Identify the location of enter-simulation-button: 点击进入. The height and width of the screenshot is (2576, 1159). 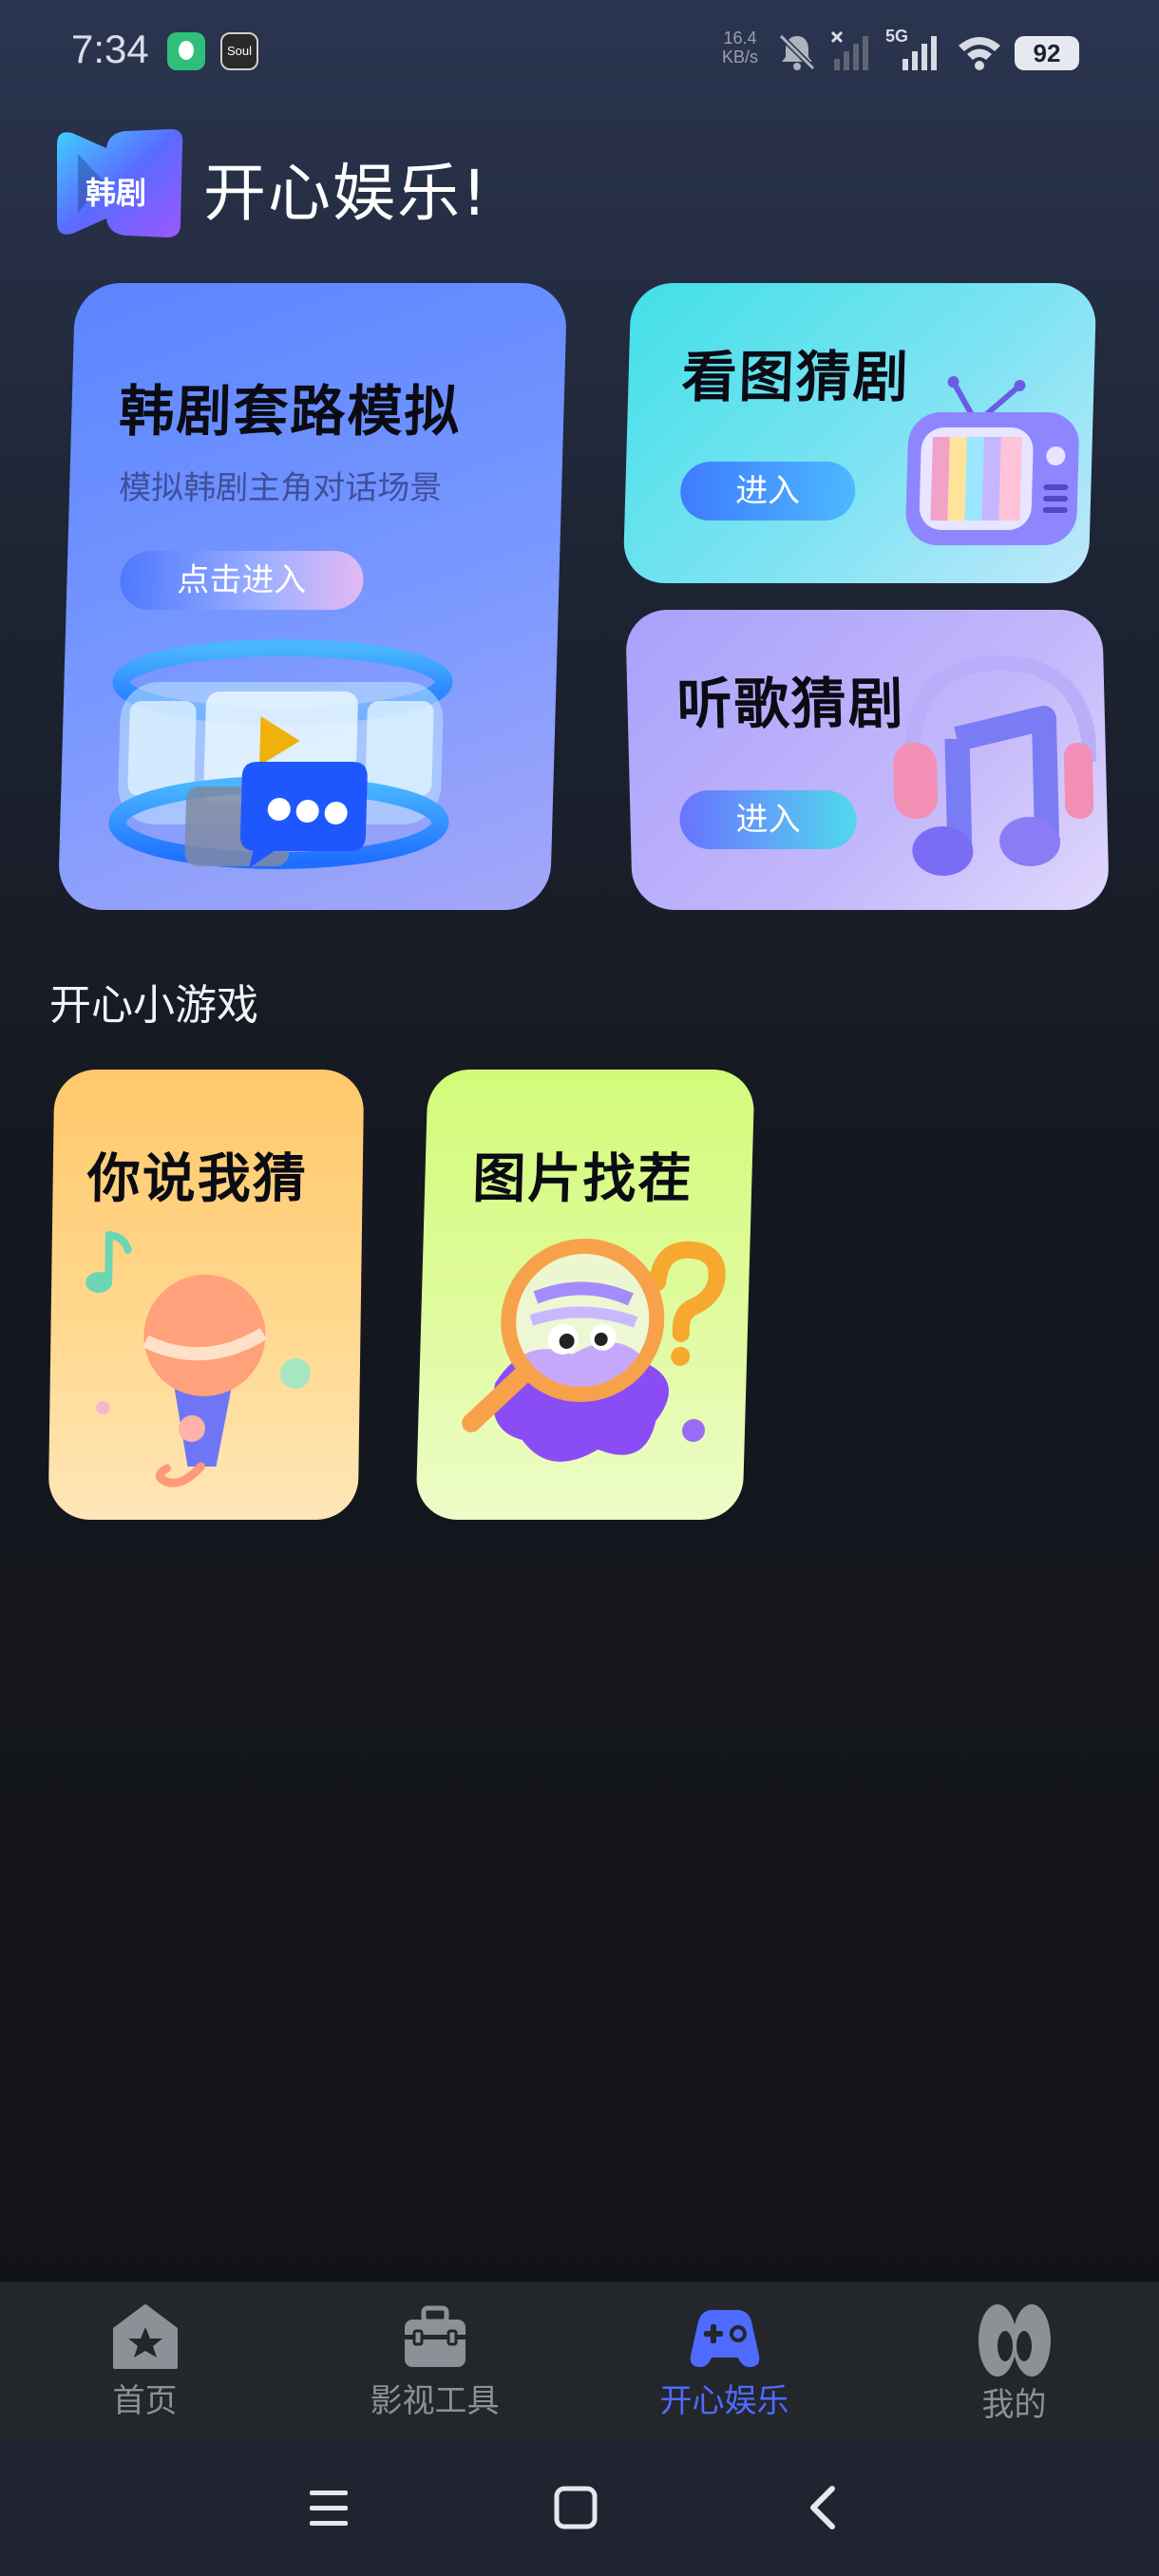
(242, 580).